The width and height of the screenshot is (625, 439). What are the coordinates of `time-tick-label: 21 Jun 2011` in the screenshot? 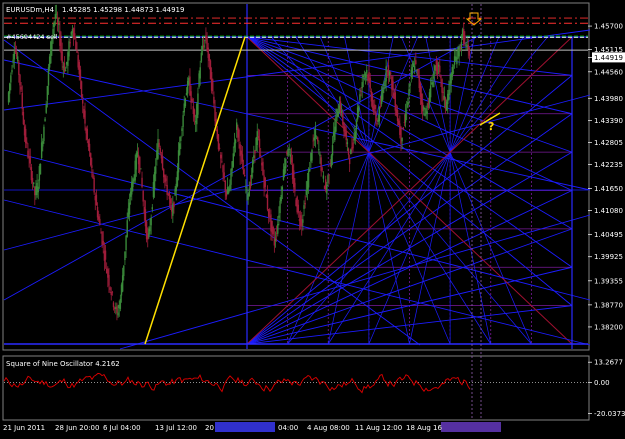 It's located at (24, 428).